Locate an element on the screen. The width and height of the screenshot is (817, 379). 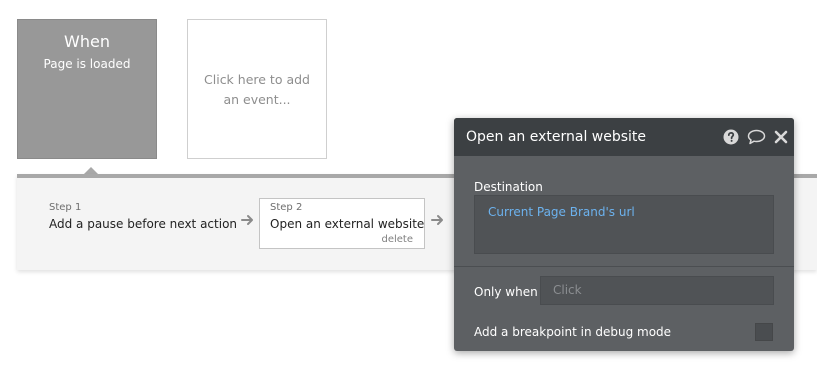
selected-event-caret is located at coordinates (91, 170).